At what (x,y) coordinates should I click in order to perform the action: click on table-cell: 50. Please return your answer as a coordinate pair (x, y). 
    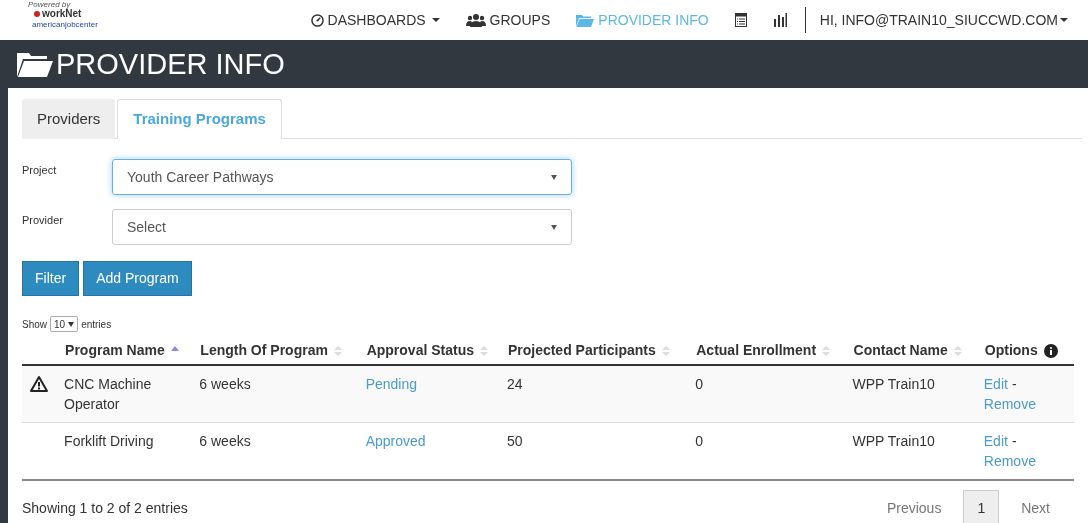
    Looking at the image, I should click on (514, 440).